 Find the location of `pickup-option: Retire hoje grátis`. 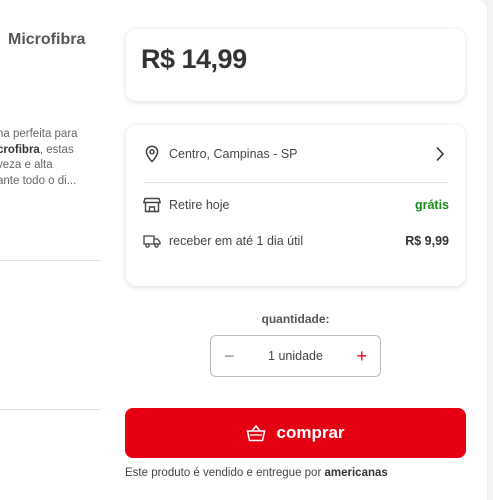

pickup-option: Retire hoje grátis is located at coordinates (296, 205).